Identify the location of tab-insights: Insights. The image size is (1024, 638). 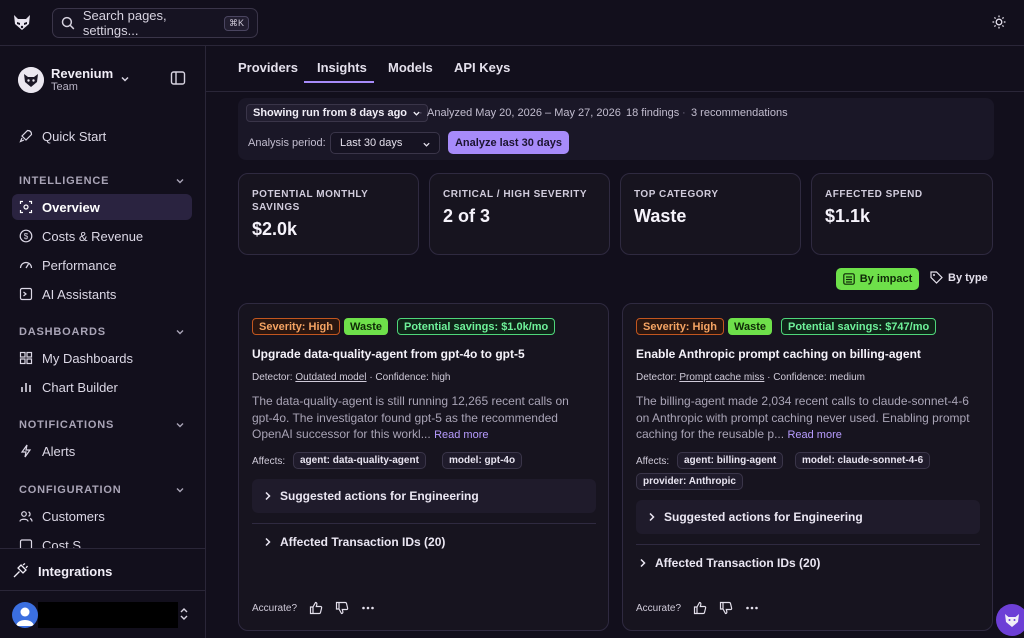
(342, 67).